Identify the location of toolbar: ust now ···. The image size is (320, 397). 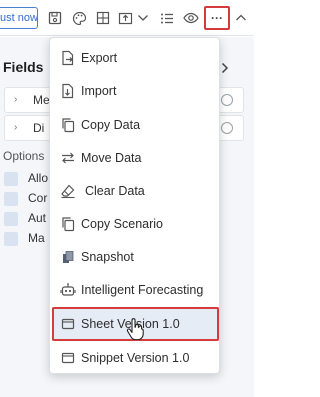
(127, 18).